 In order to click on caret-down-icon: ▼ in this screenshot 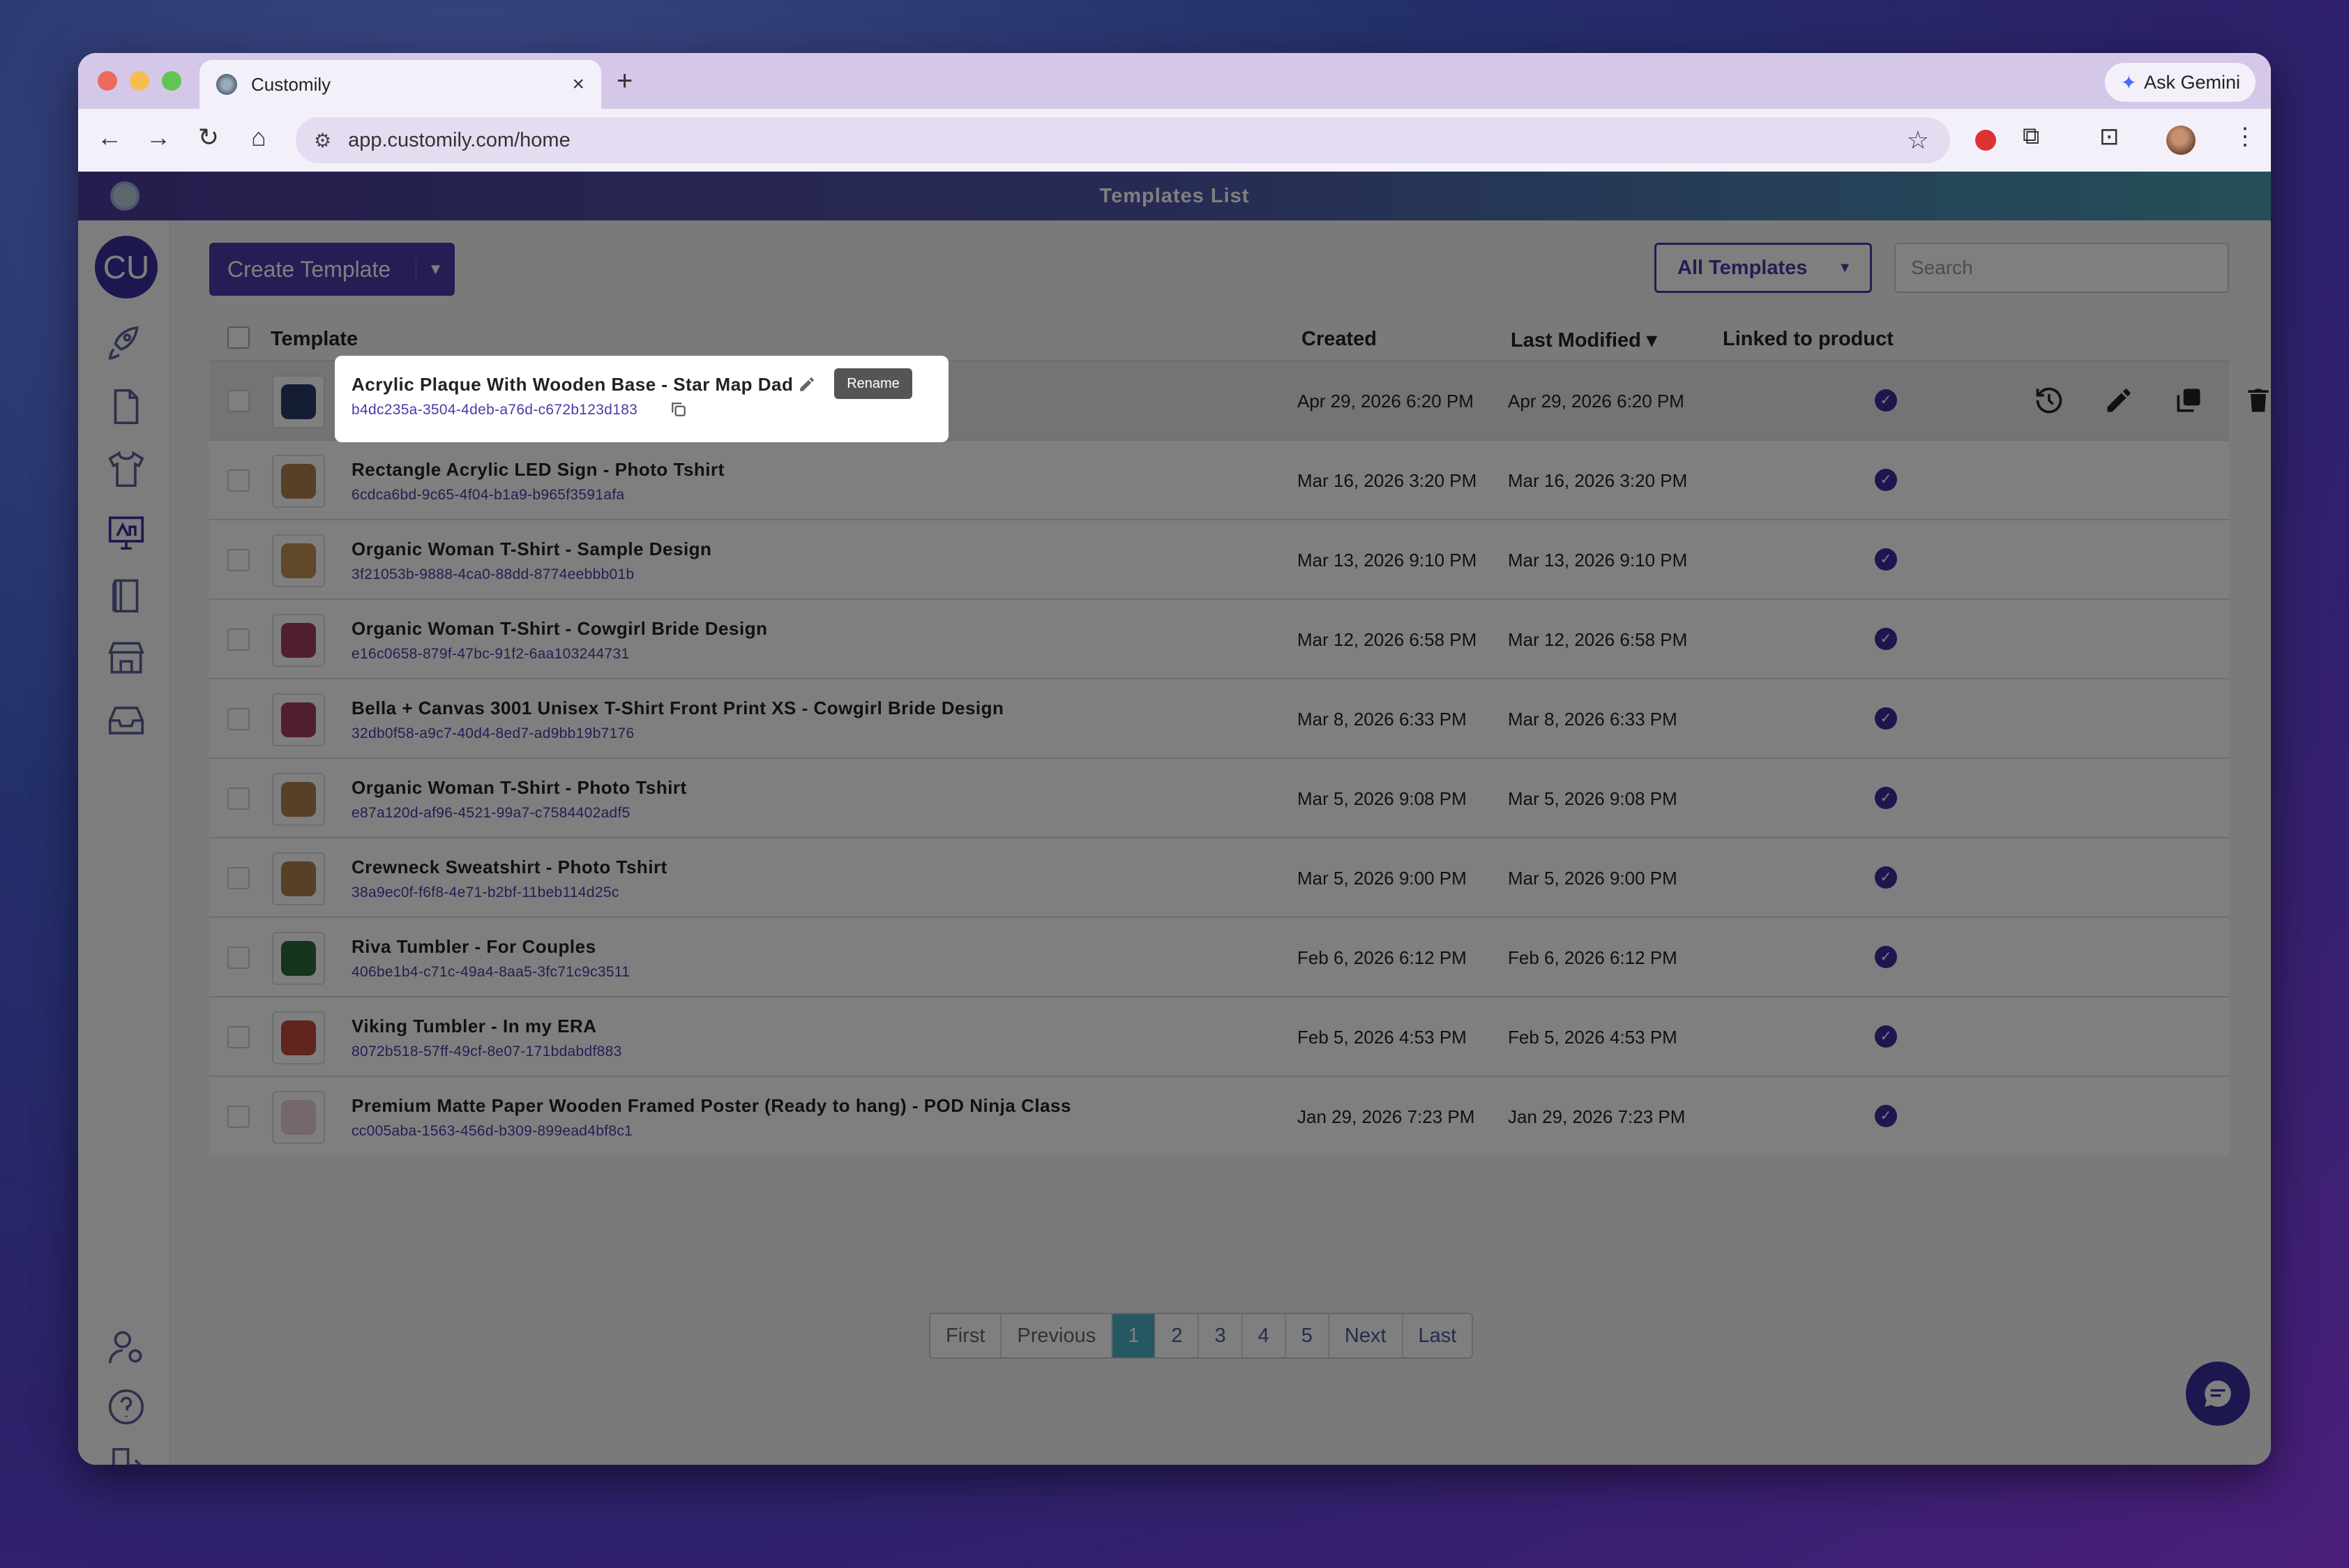, I will do `click(436, 269)`.